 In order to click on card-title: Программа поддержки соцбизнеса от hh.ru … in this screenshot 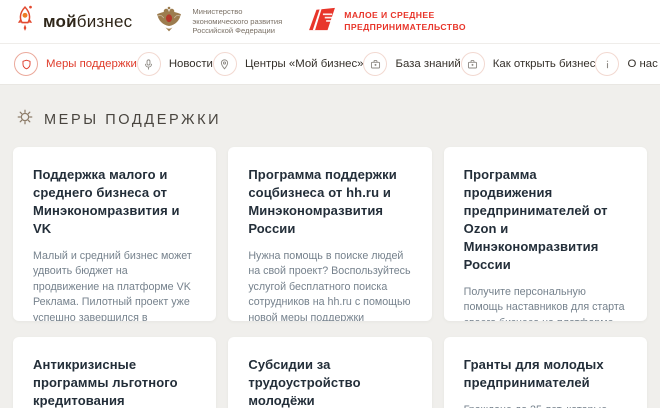, I will do `click(322, 201)`.